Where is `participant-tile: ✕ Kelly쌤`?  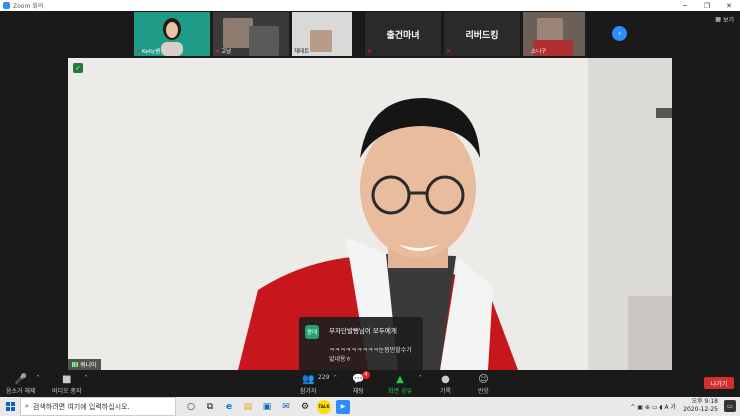 participant-tile: ✕ Kelly쌤 is located at coordinates (172, 34).